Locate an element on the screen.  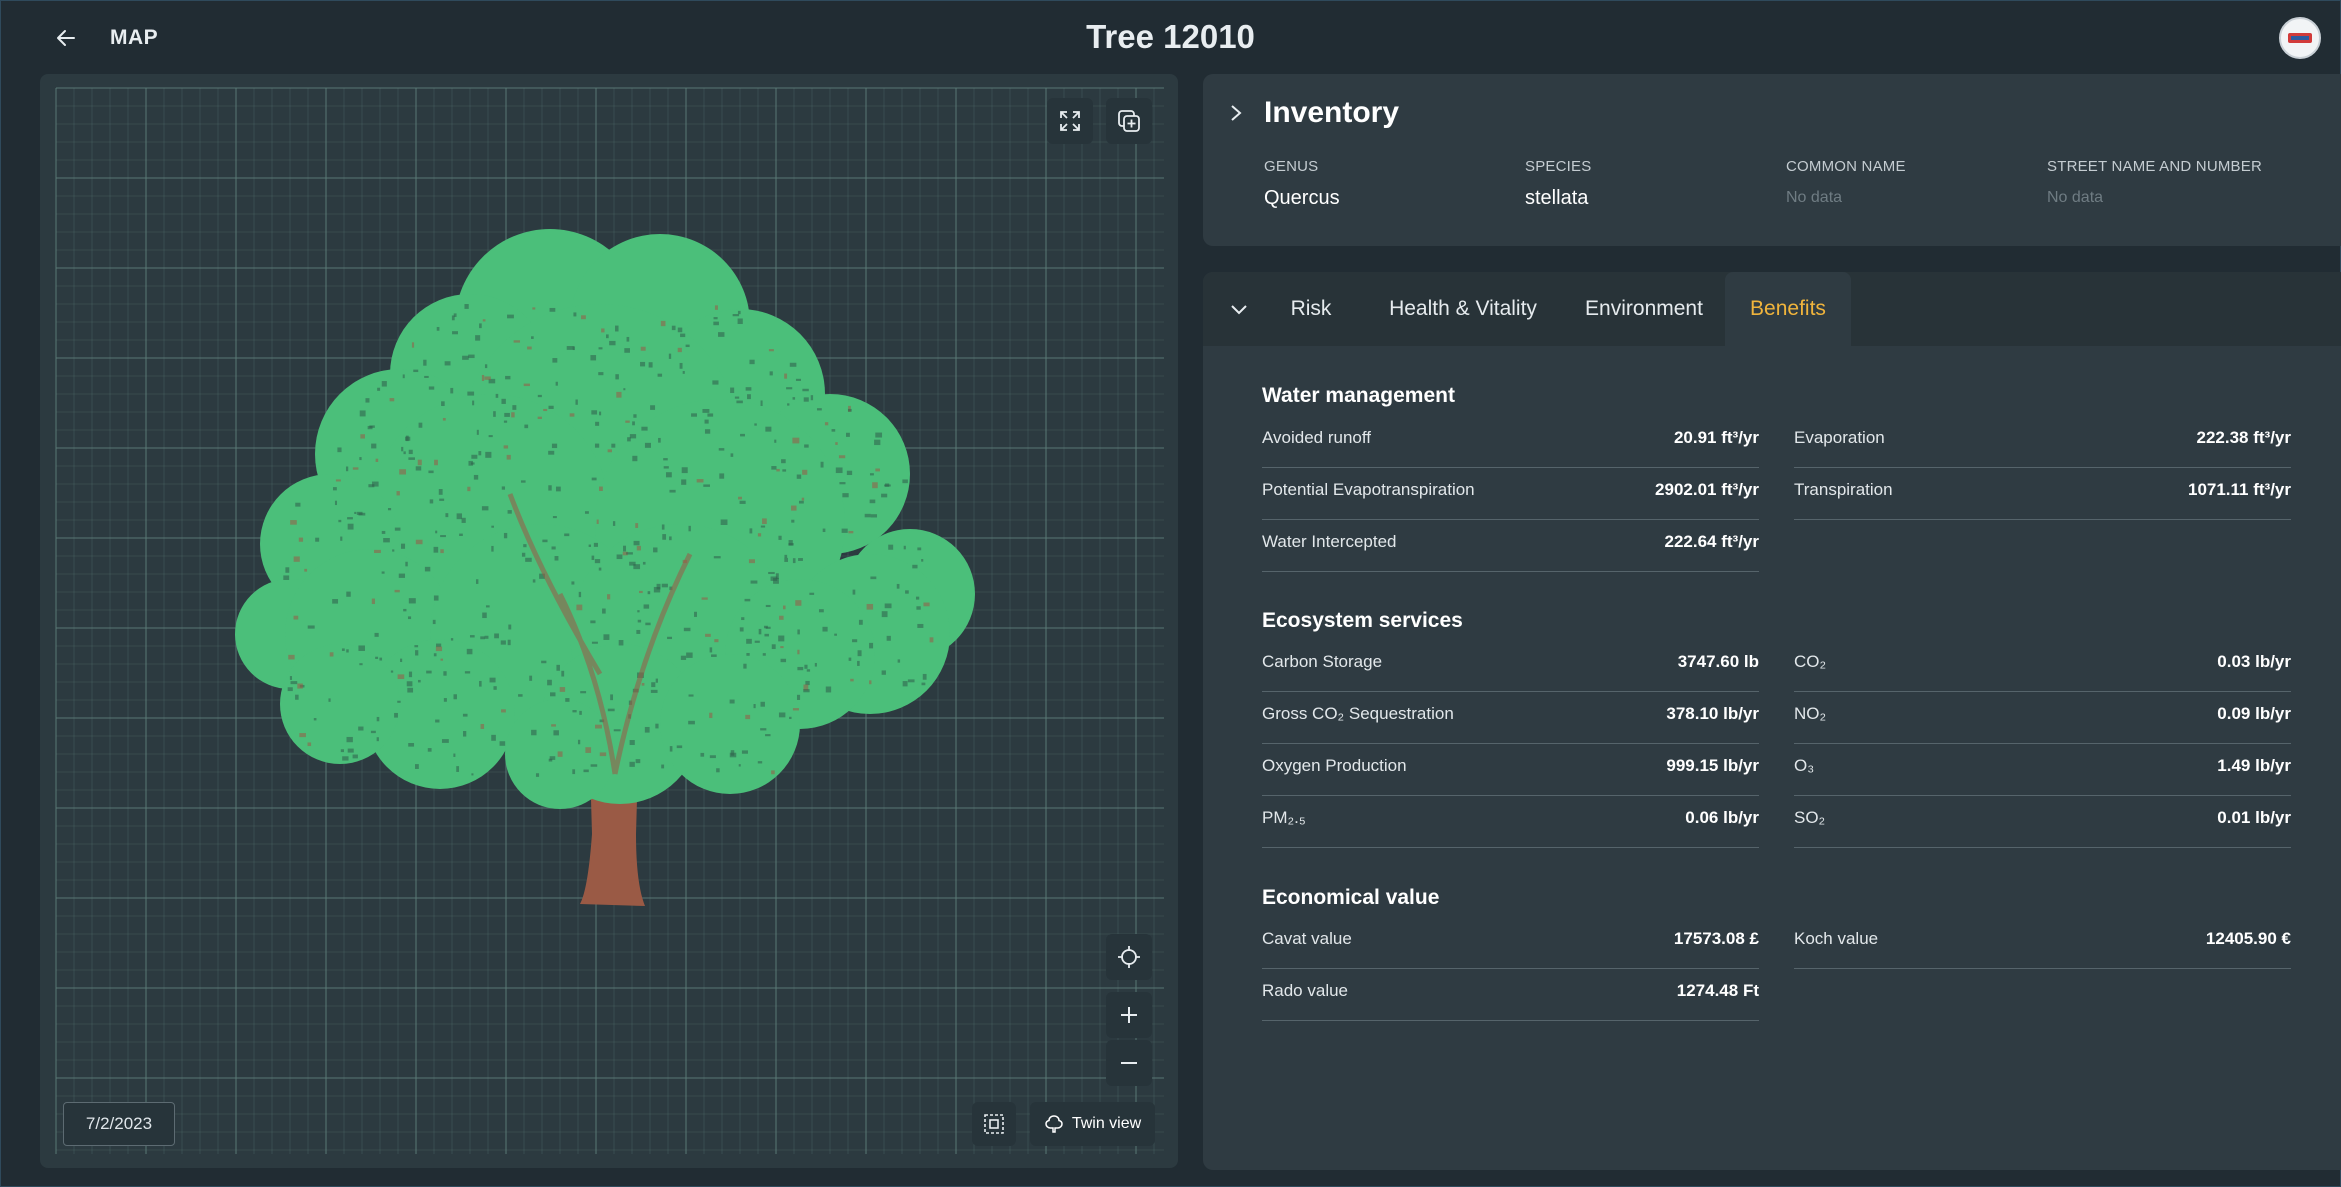
metric-label: Oxygen Production is located at coordinates (1334, 765).